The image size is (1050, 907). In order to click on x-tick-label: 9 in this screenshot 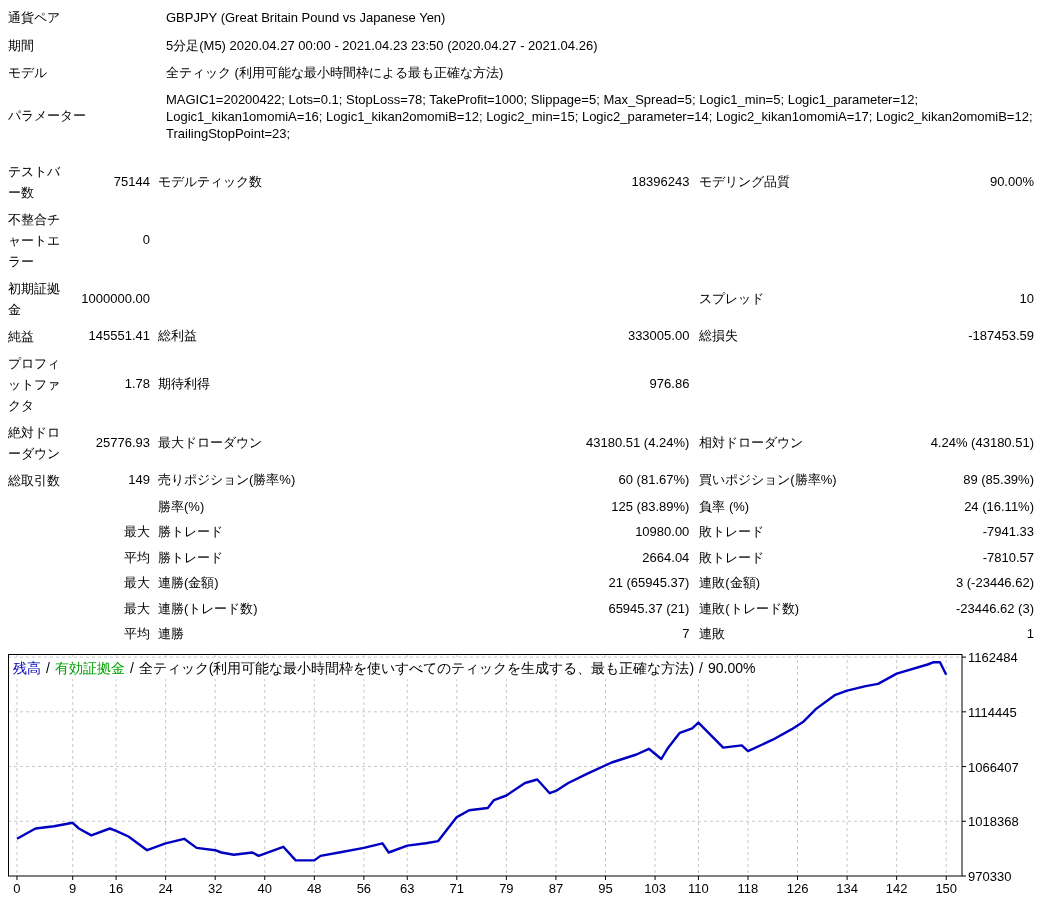, I will do `click(73, 888)`.